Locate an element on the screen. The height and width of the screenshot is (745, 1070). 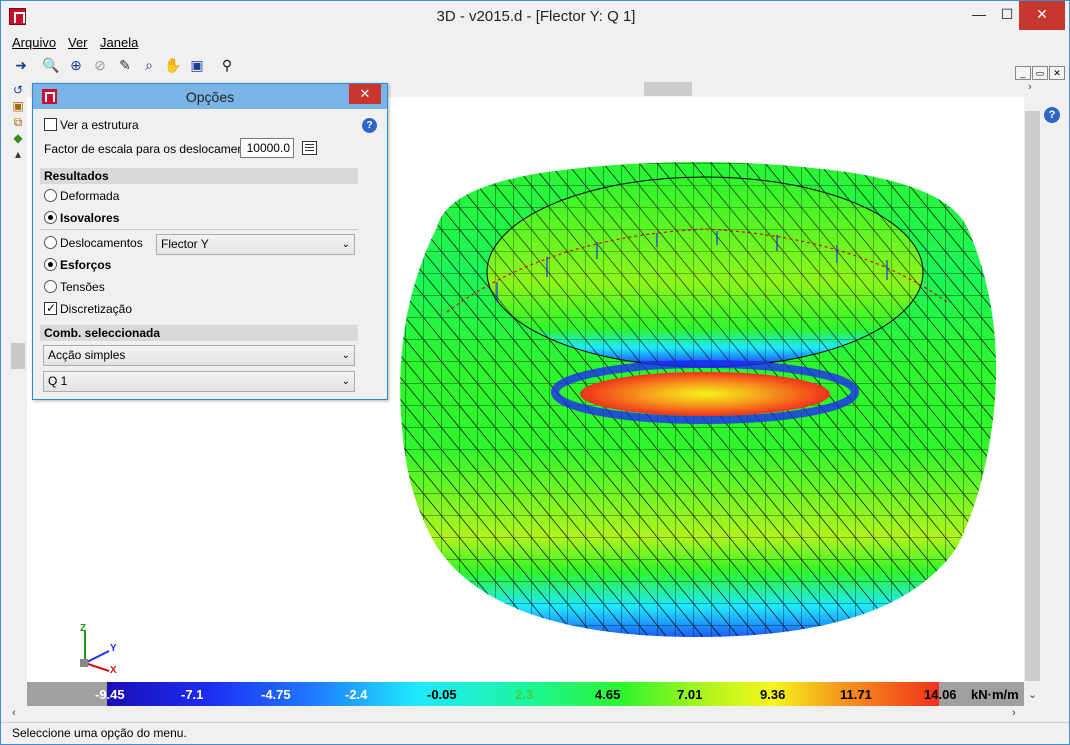
left-scroll-thumb is located at coordinates (18, 356).